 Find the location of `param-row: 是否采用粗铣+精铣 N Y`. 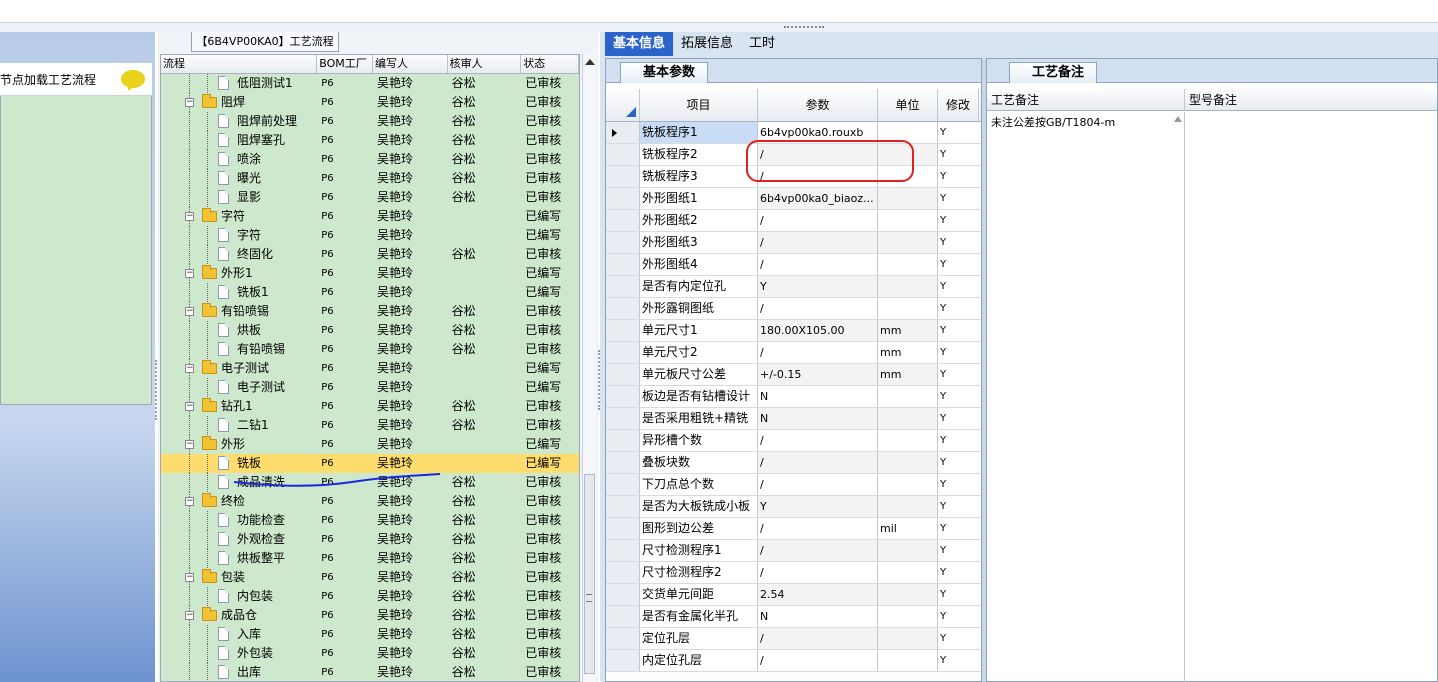

param-row: 是否采用粗铣+精铣 N Y is located at coordinates (793, 419).